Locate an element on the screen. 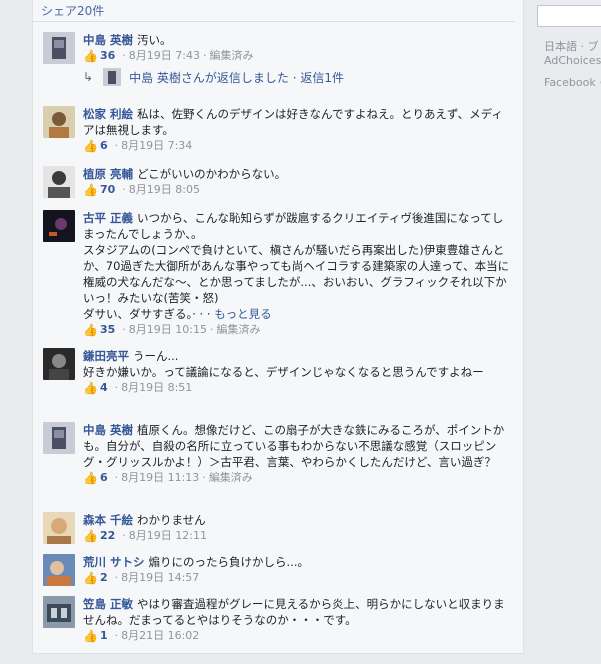 The height and width of the screenshot is (664, 601). facebook-copyright: Facebook © is located at coordinates (572, 82).